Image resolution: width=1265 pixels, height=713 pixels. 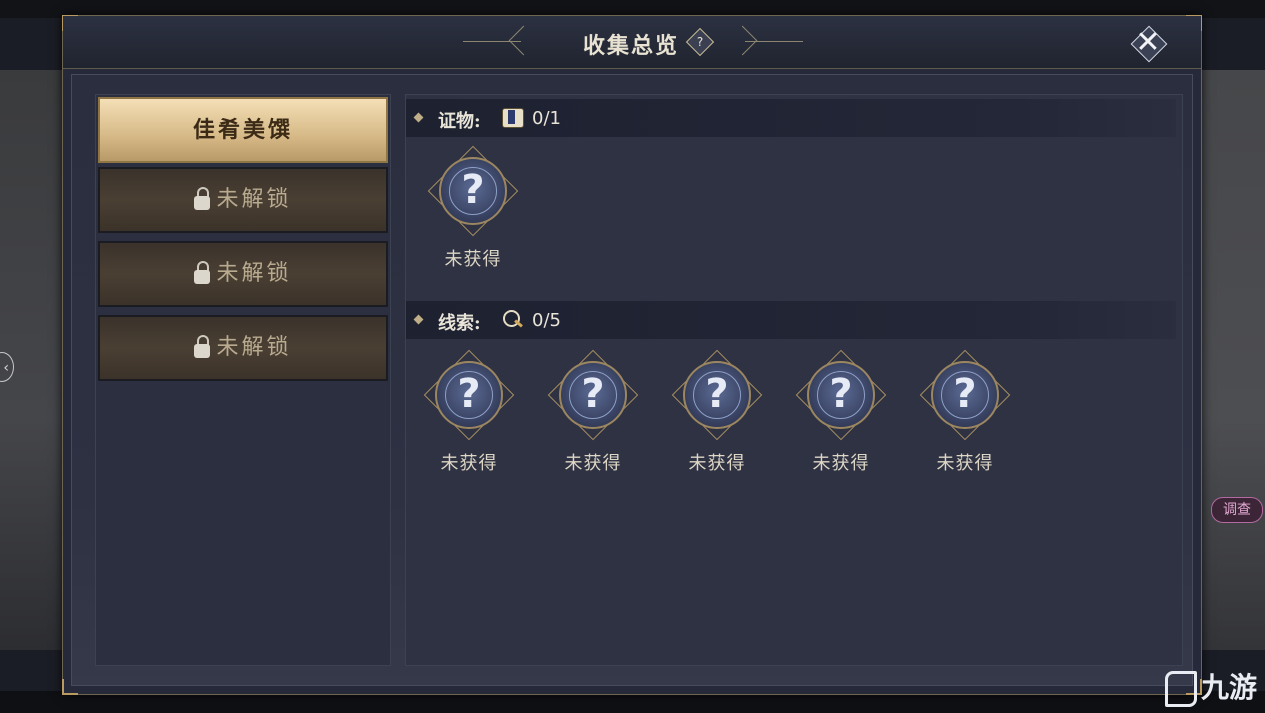 I want to click on clues-section-header: 线索: 0/5, so click(x=791, y=320).